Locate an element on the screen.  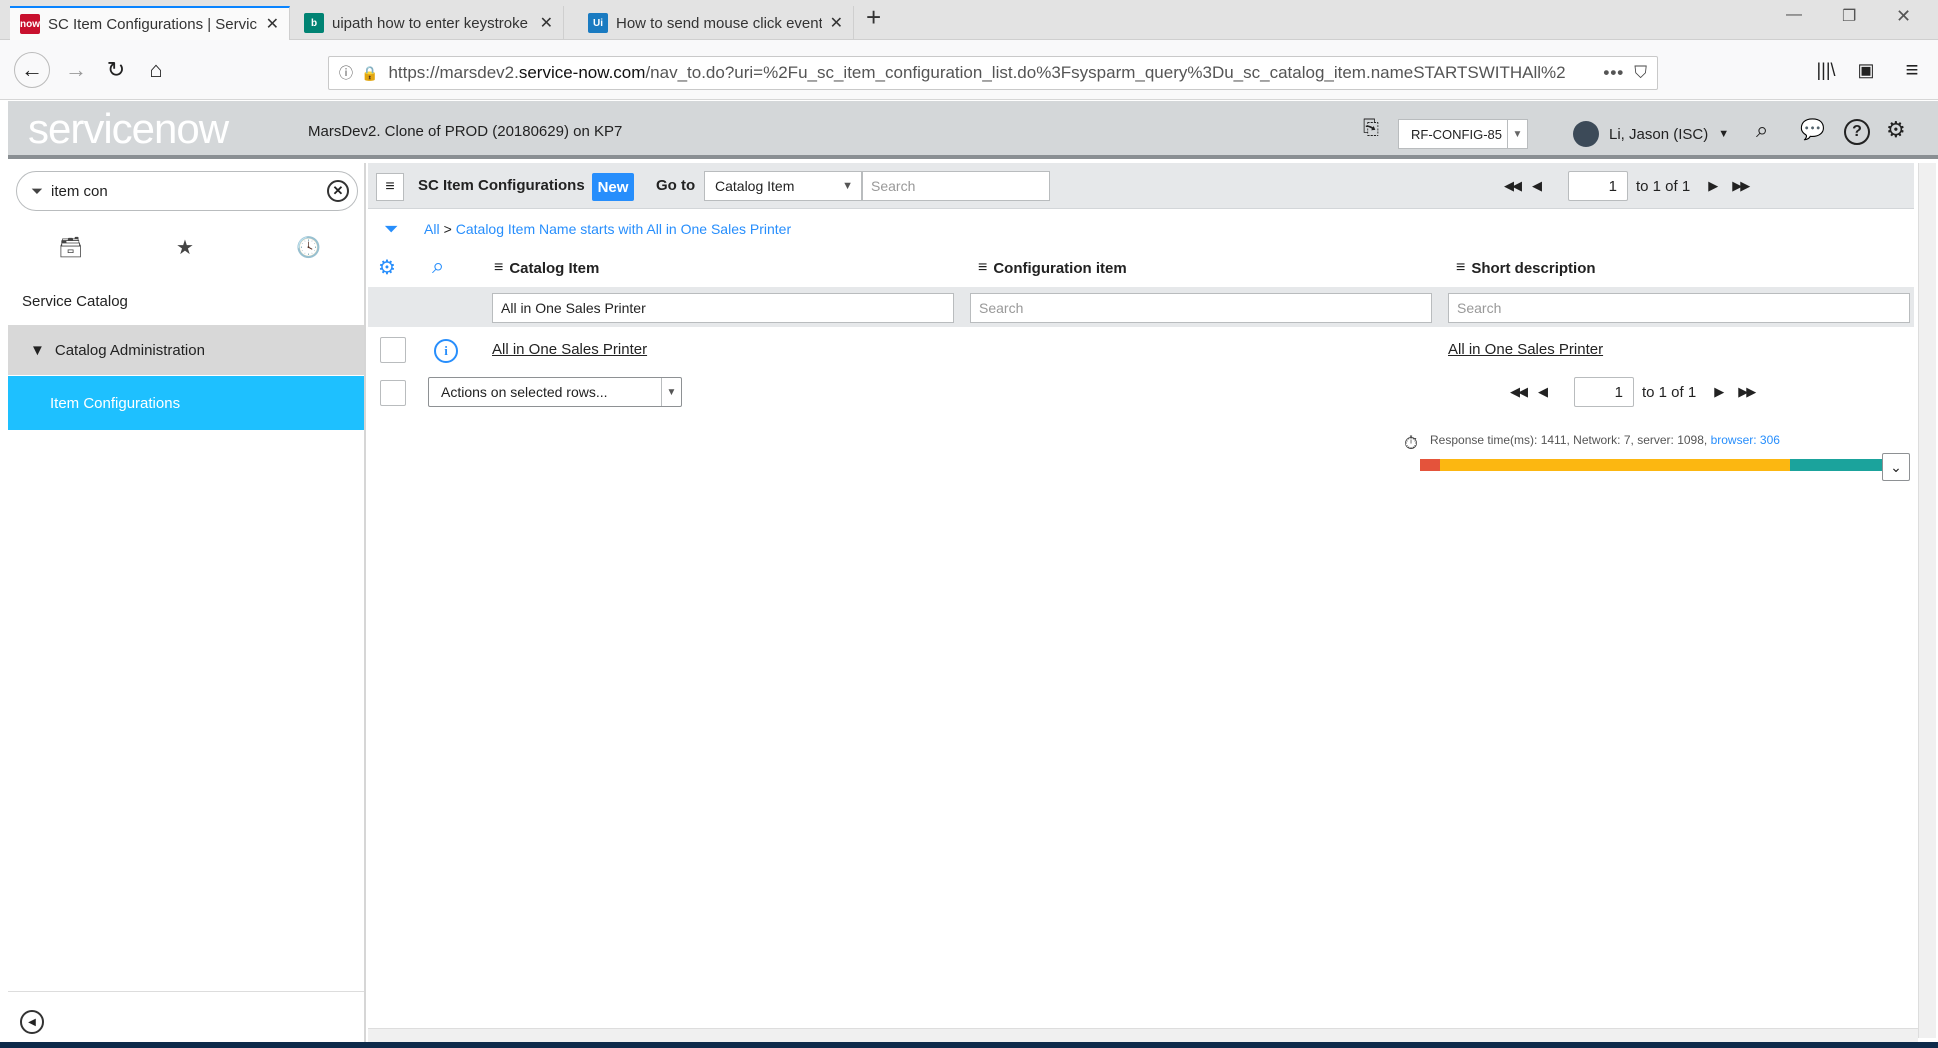
navigator-filter-input: ⏷ item con ✕ is located at coordinates (187, 191).